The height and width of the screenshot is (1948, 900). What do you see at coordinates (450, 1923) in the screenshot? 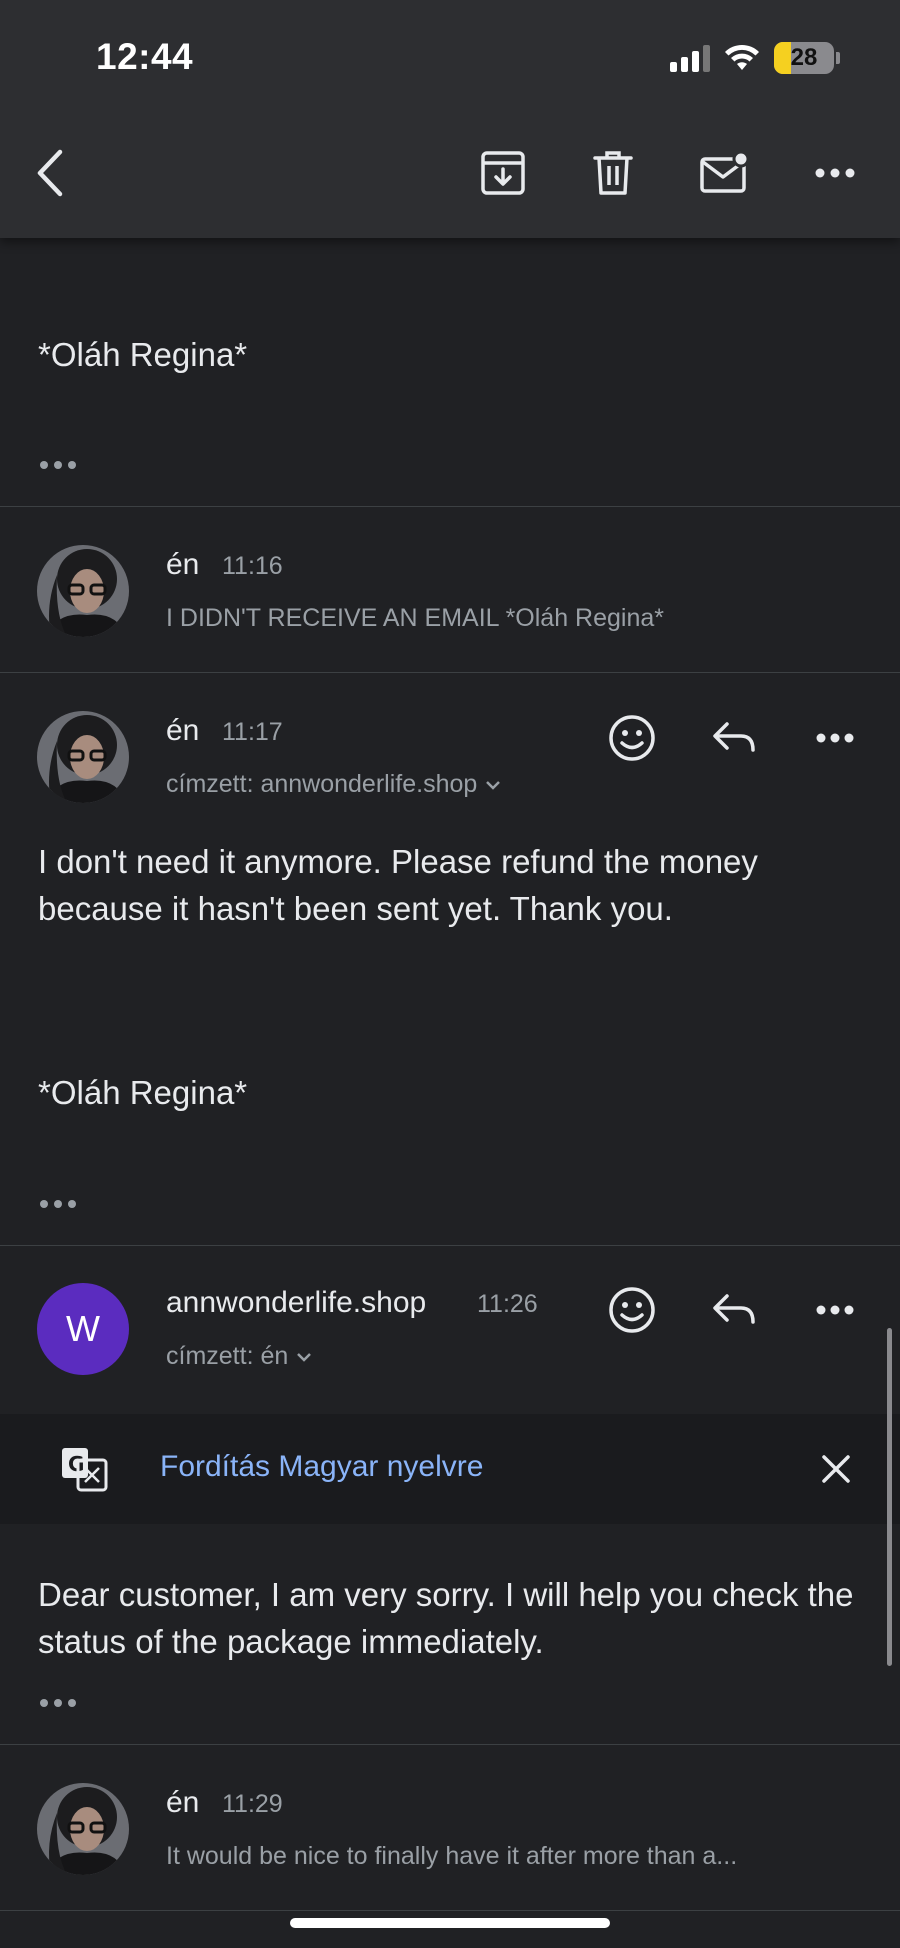
I see `home-indicator` at bounding box center [450, 1923].